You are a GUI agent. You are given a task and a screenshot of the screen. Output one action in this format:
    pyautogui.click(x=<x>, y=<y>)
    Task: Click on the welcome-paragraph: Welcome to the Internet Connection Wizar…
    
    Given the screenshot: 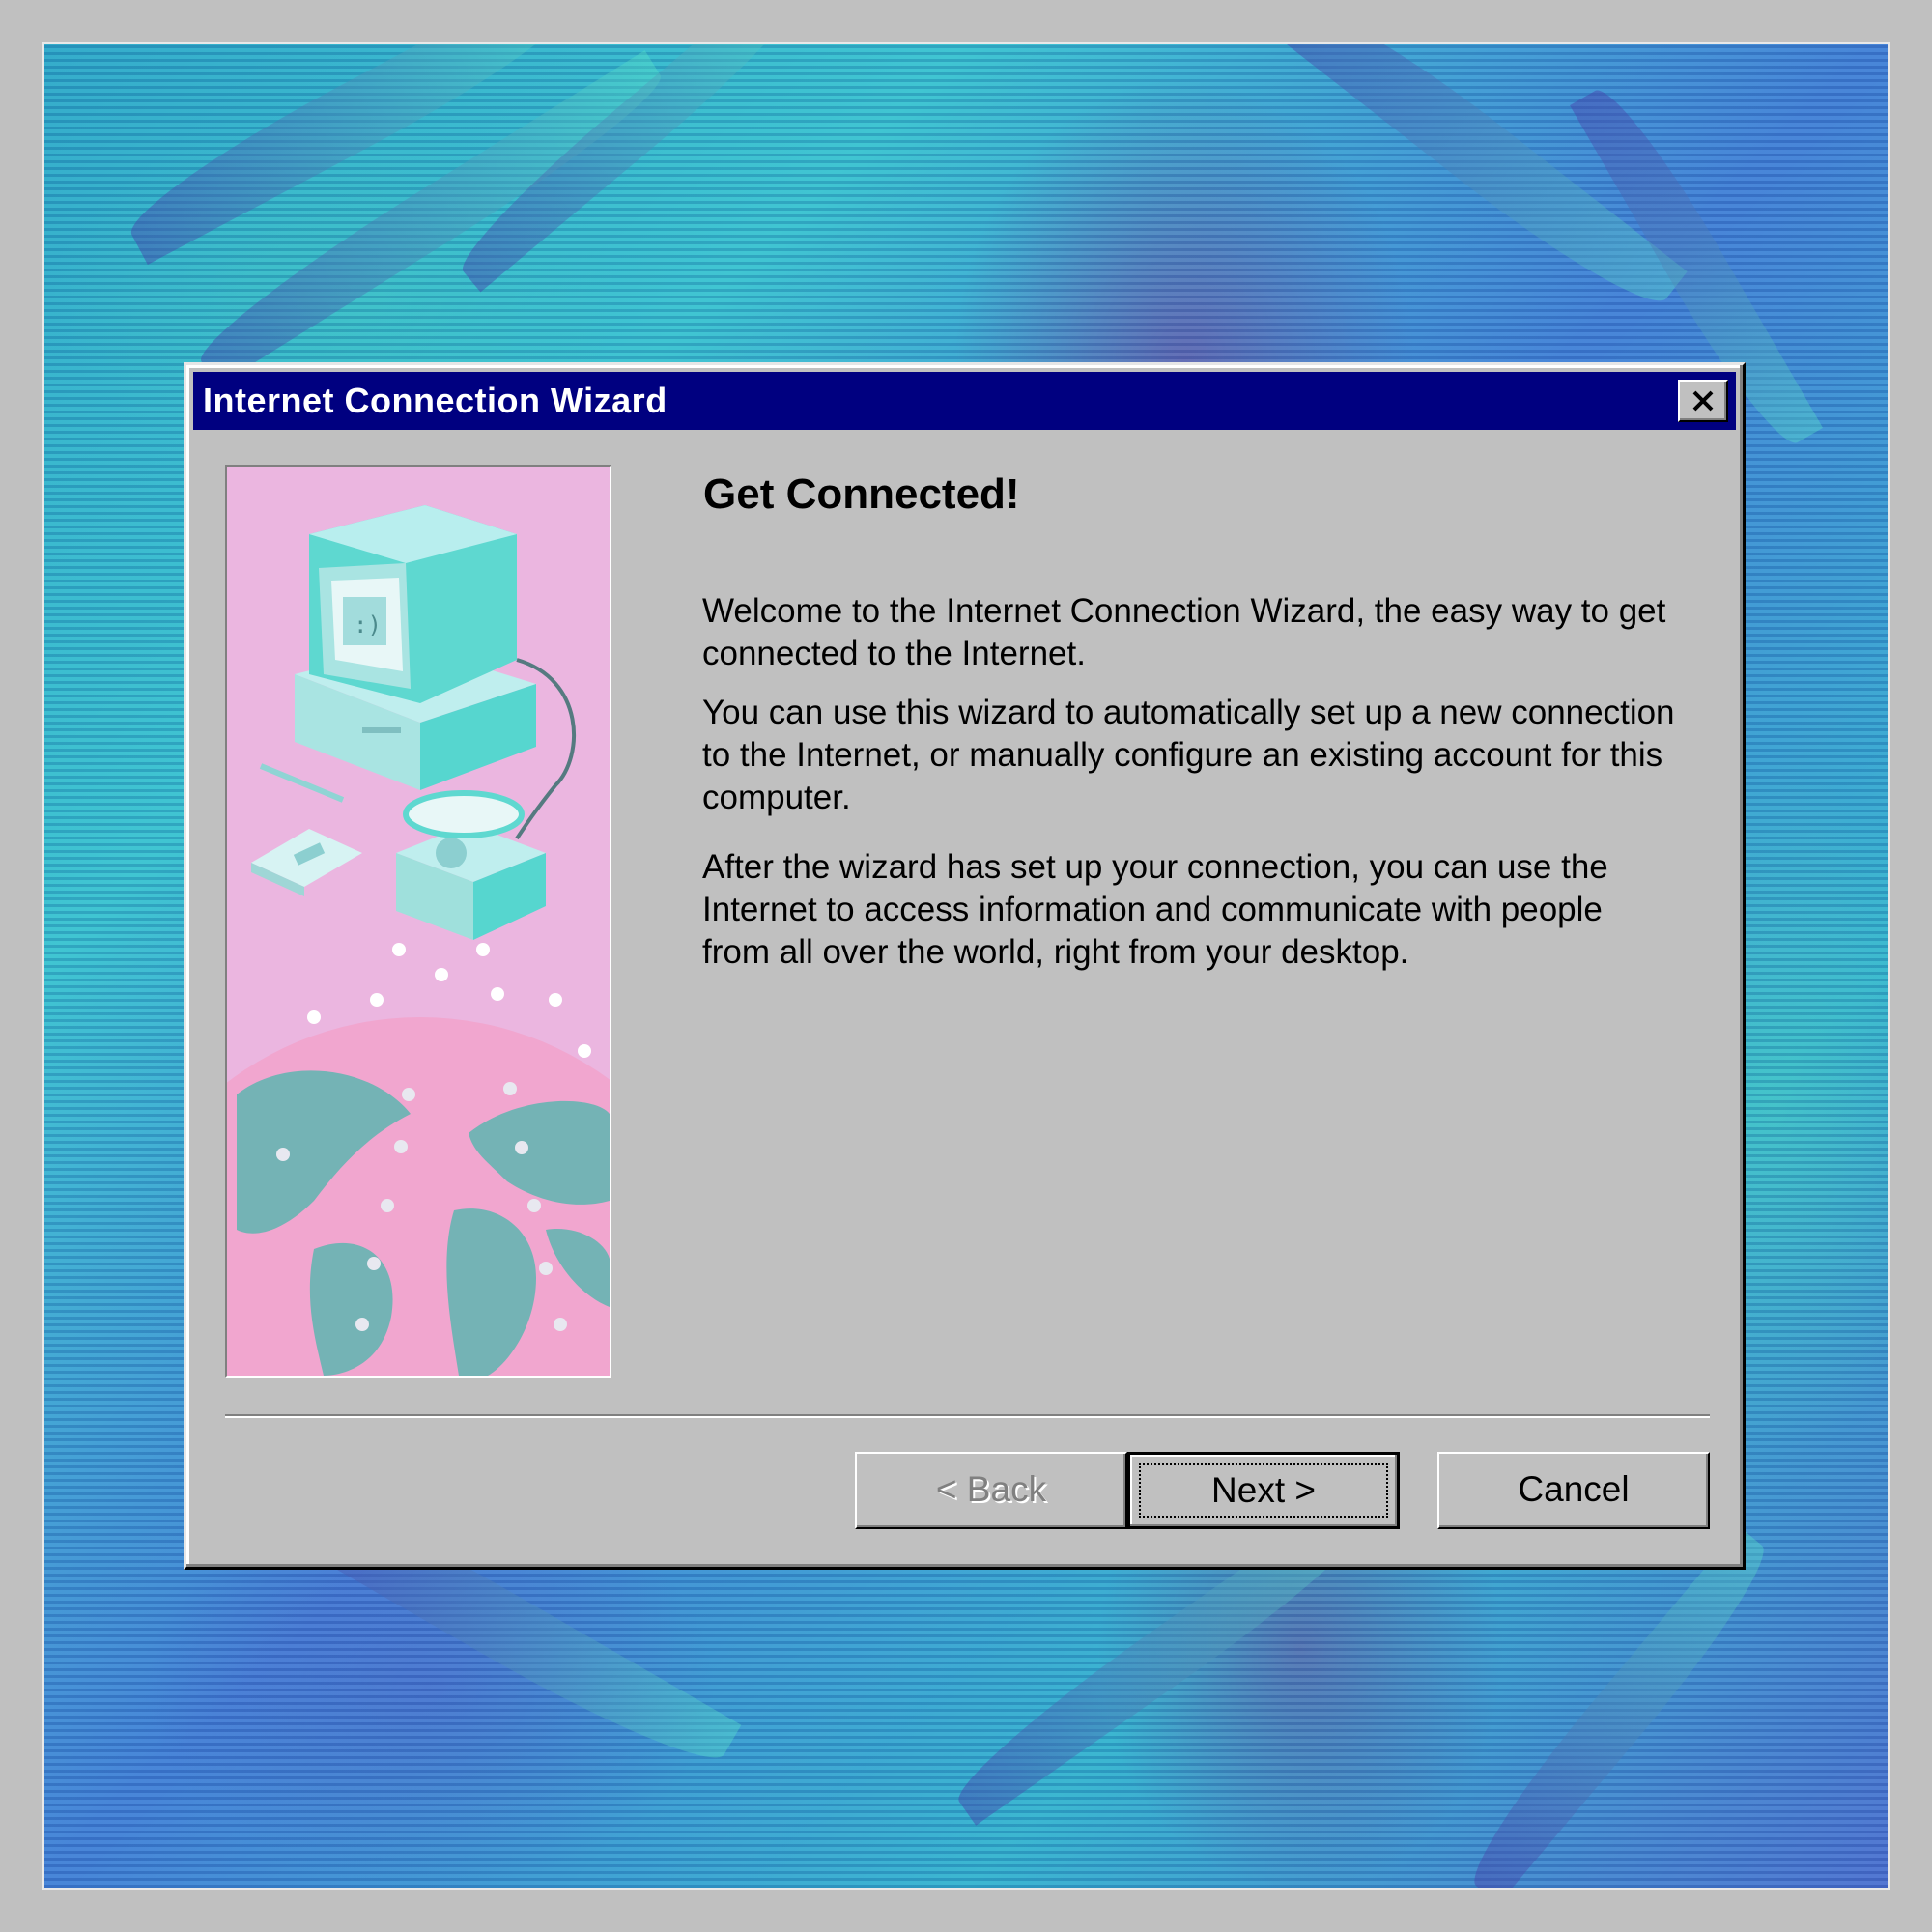 What is the action you would take?
    pyautogui.click(x=1184, y=632)
    